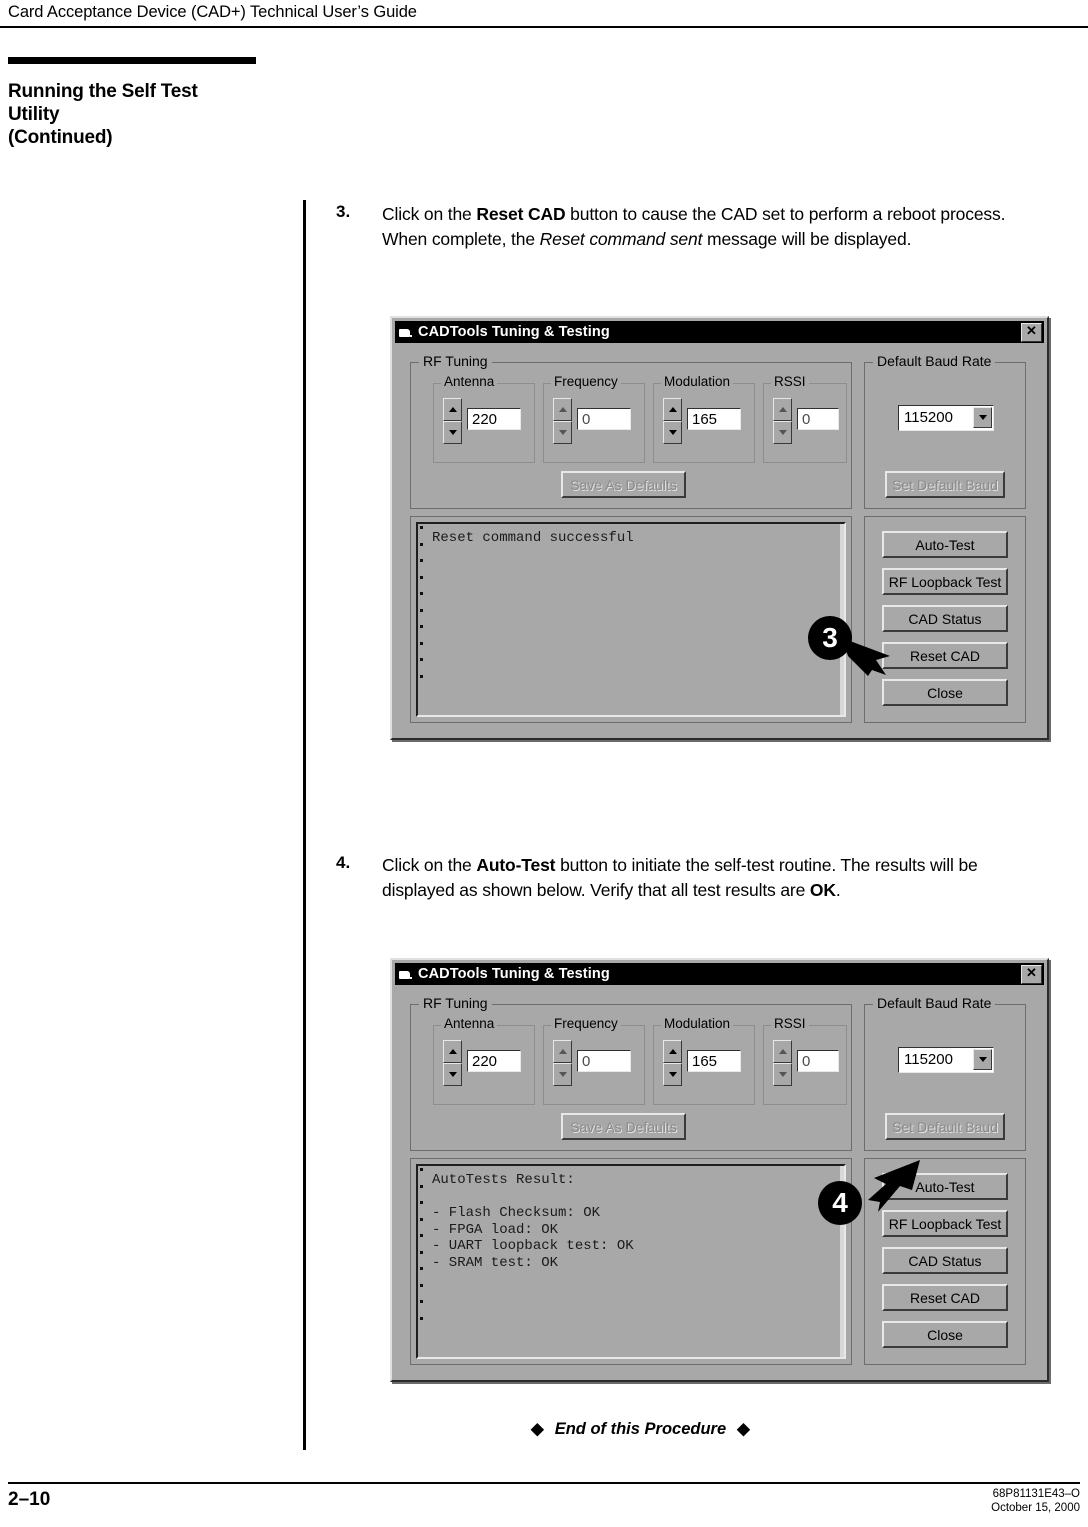 This screenshot has width=1088, height=1527. What do you see at coordinates (631, 619) in the screenshot?
I see `output-textarea: Reset command successful` at bounding box center [631, 619].